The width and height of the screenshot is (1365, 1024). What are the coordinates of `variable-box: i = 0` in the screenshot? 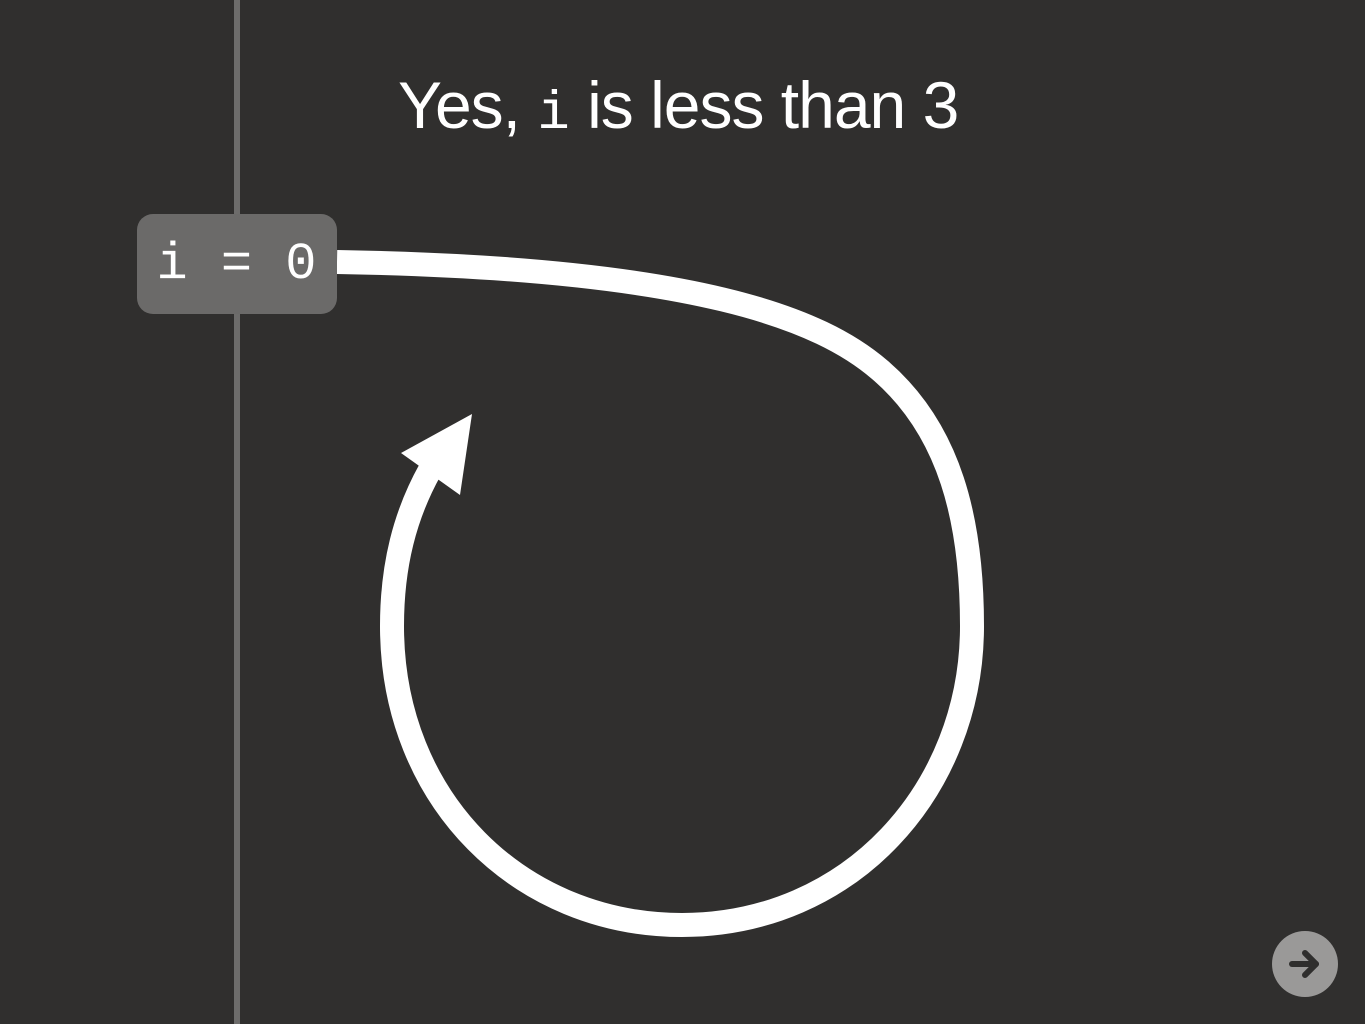 It's located at (237, 264).